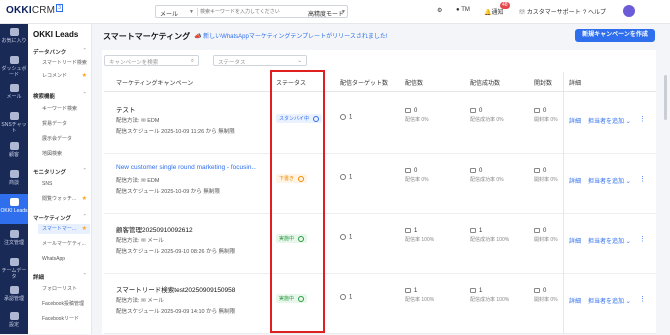 This screenshot has width=670, height=335. What do you see at coordinates (439, 10) in the screenshot?
I see `settings-icon: ⚙` at bounding box center [439, 10].